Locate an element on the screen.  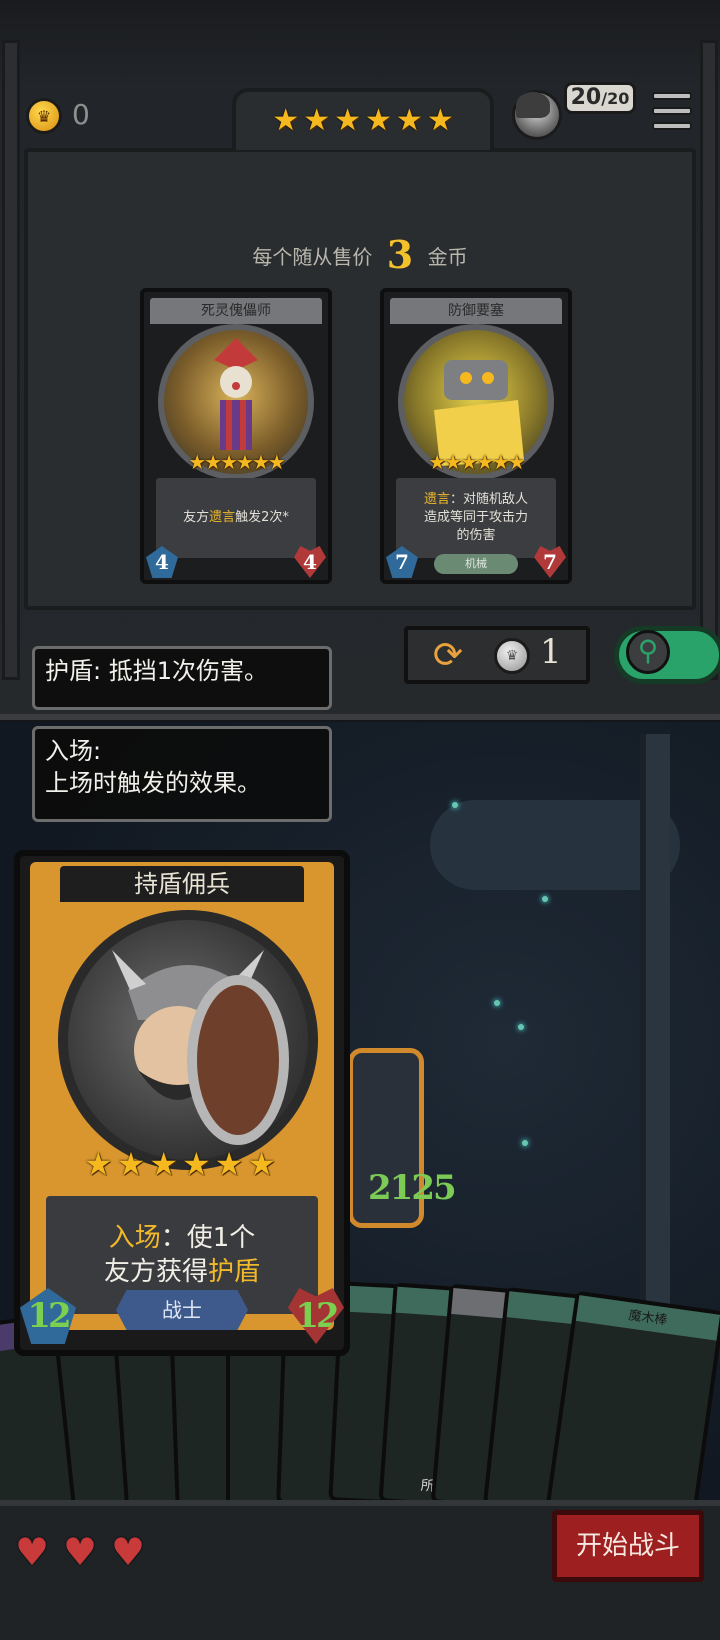
board-minion-stats: 2125 is located at coordinates (412, 1188).